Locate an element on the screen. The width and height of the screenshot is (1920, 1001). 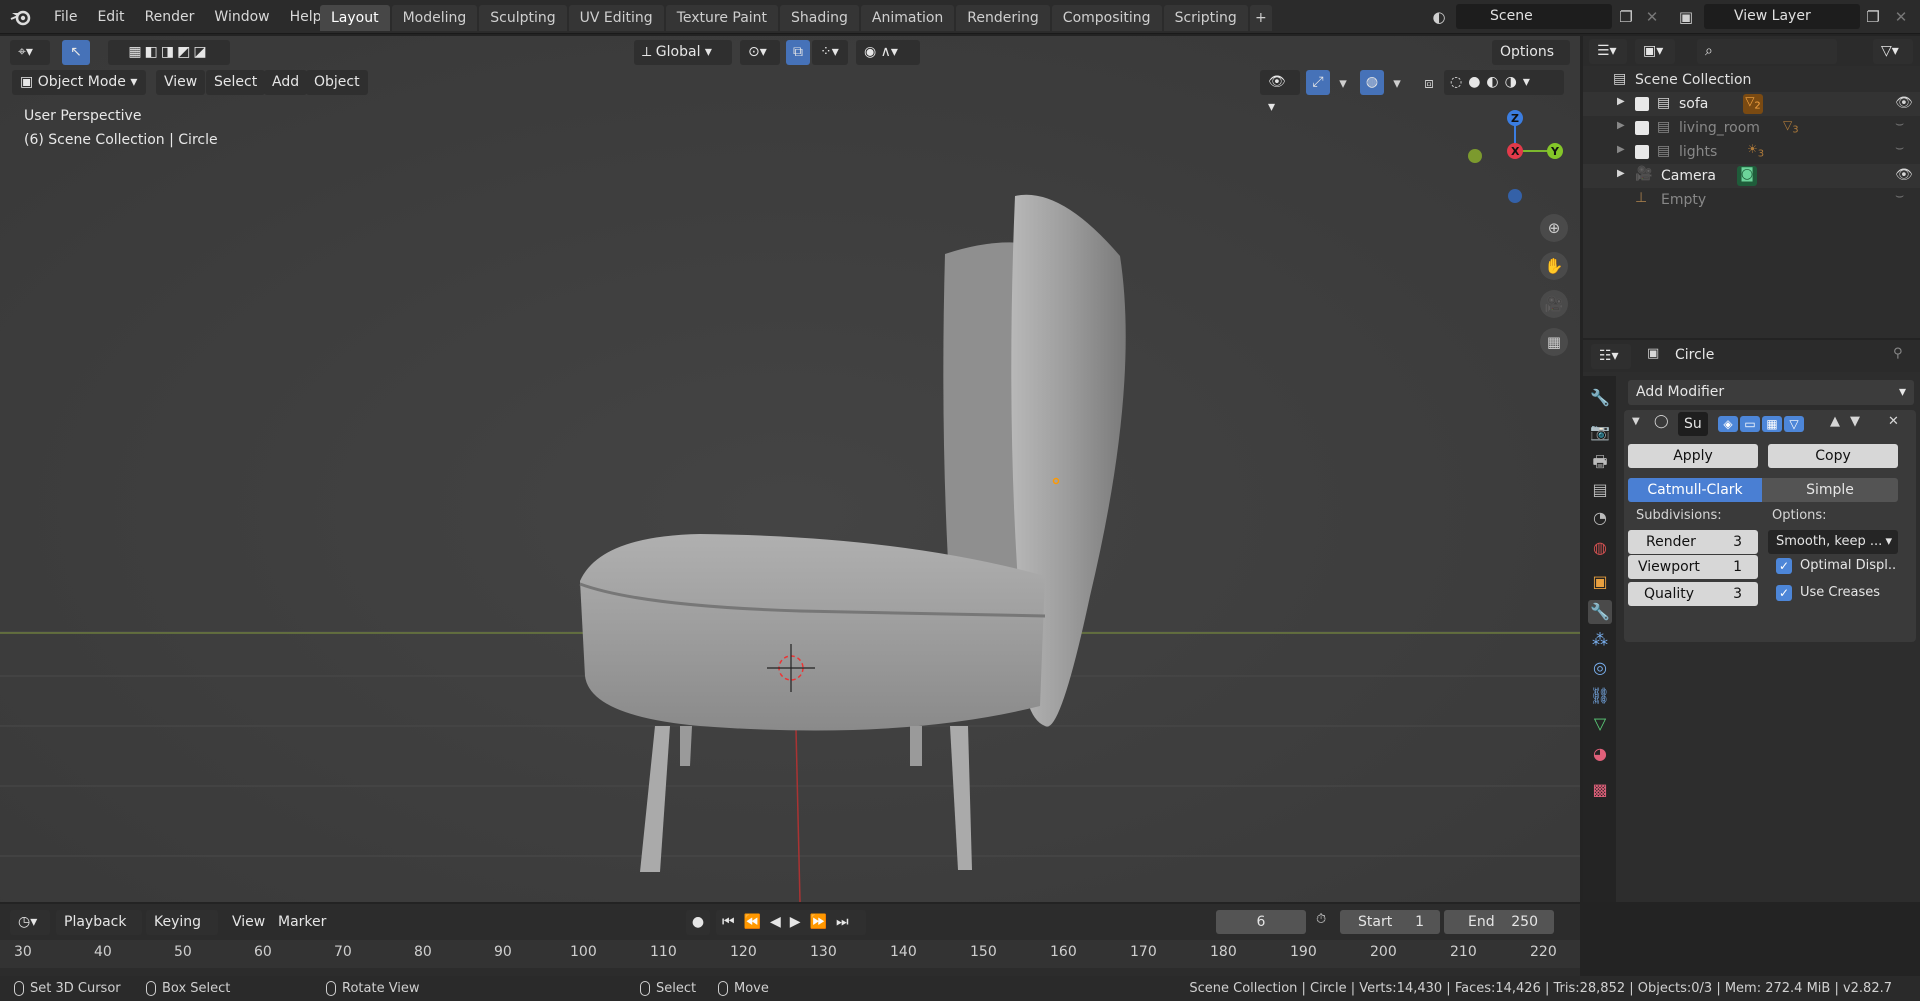
tab-scripting: Scripting is located at coordinates (1205, 18).